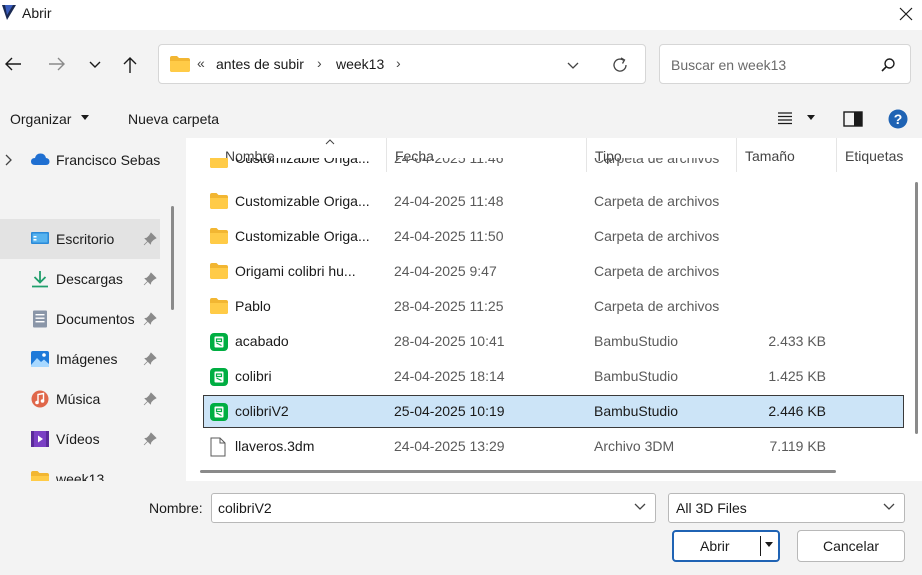 The image size is (922, 575). I want to click on cancel-button-label: Cancelar, so click(851, 546).